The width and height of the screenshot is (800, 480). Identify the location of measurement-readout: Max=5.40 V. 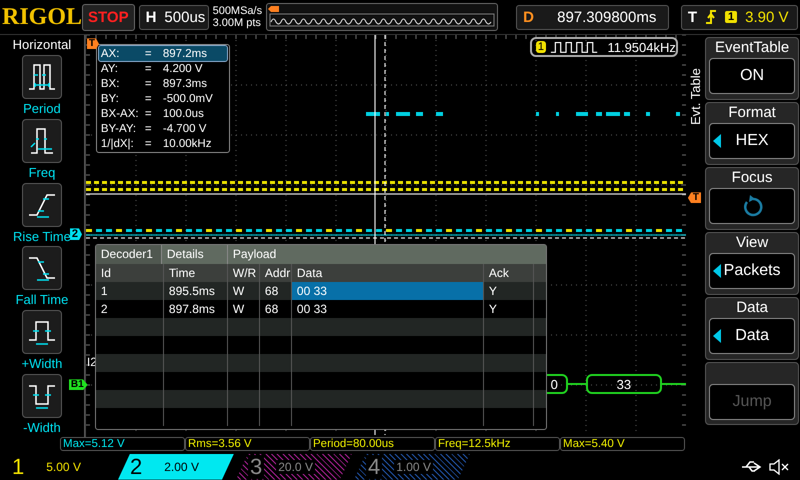
(622, 444).